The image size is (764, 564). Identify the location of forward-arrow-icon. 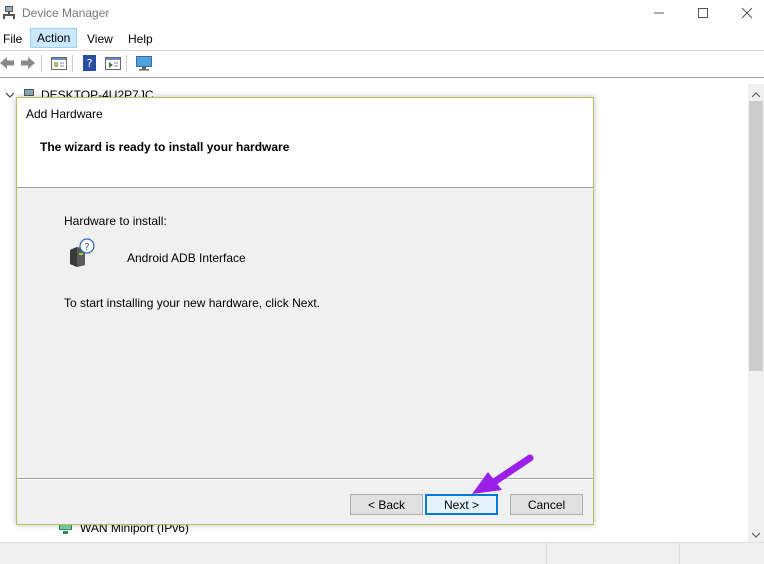
(28, 63).